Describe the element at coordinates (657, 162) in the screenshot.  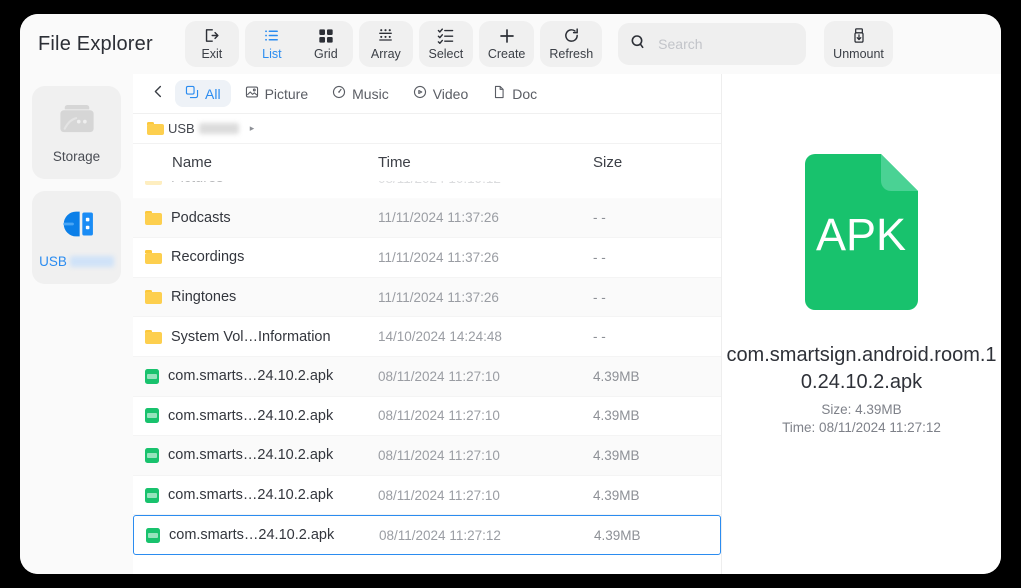
I see `column-header-size: Size` at that location.